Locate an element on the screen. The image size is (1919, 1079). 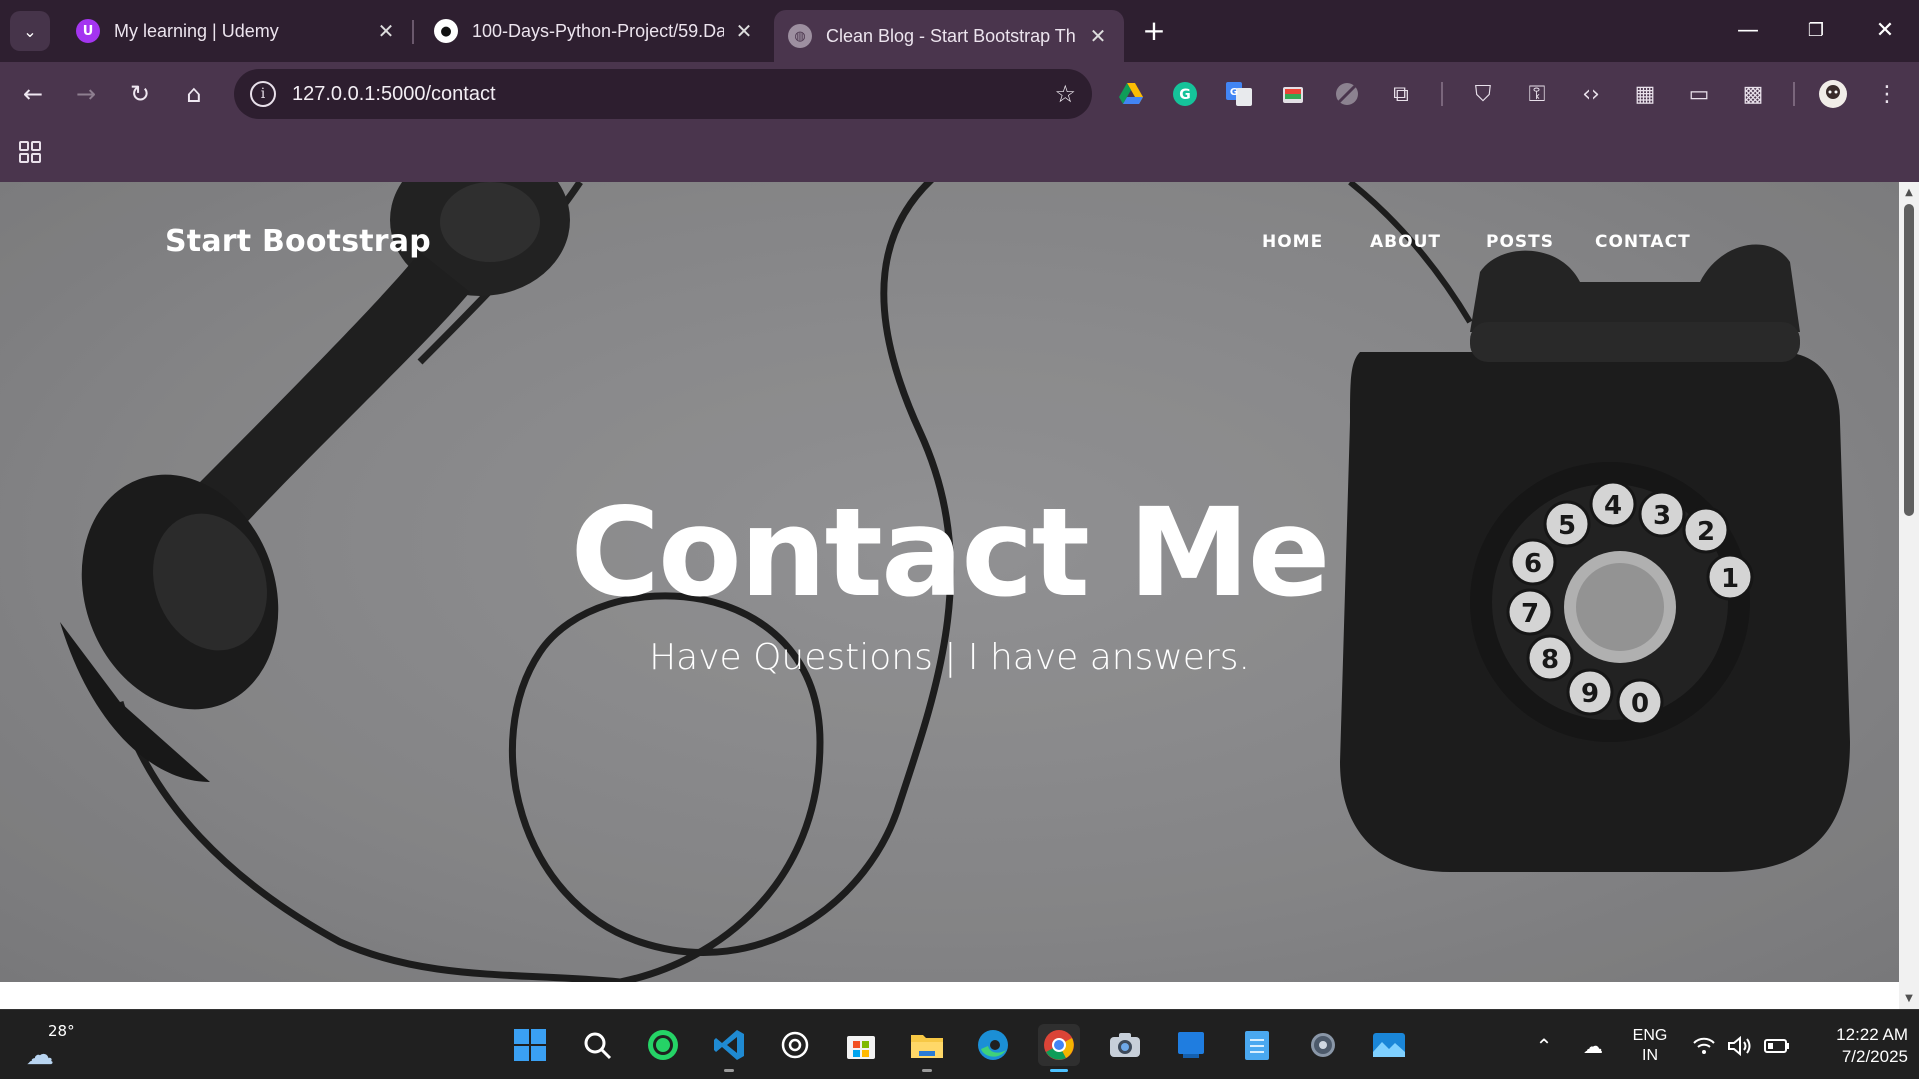
extension-icon is located at coordinates (1293, 94).